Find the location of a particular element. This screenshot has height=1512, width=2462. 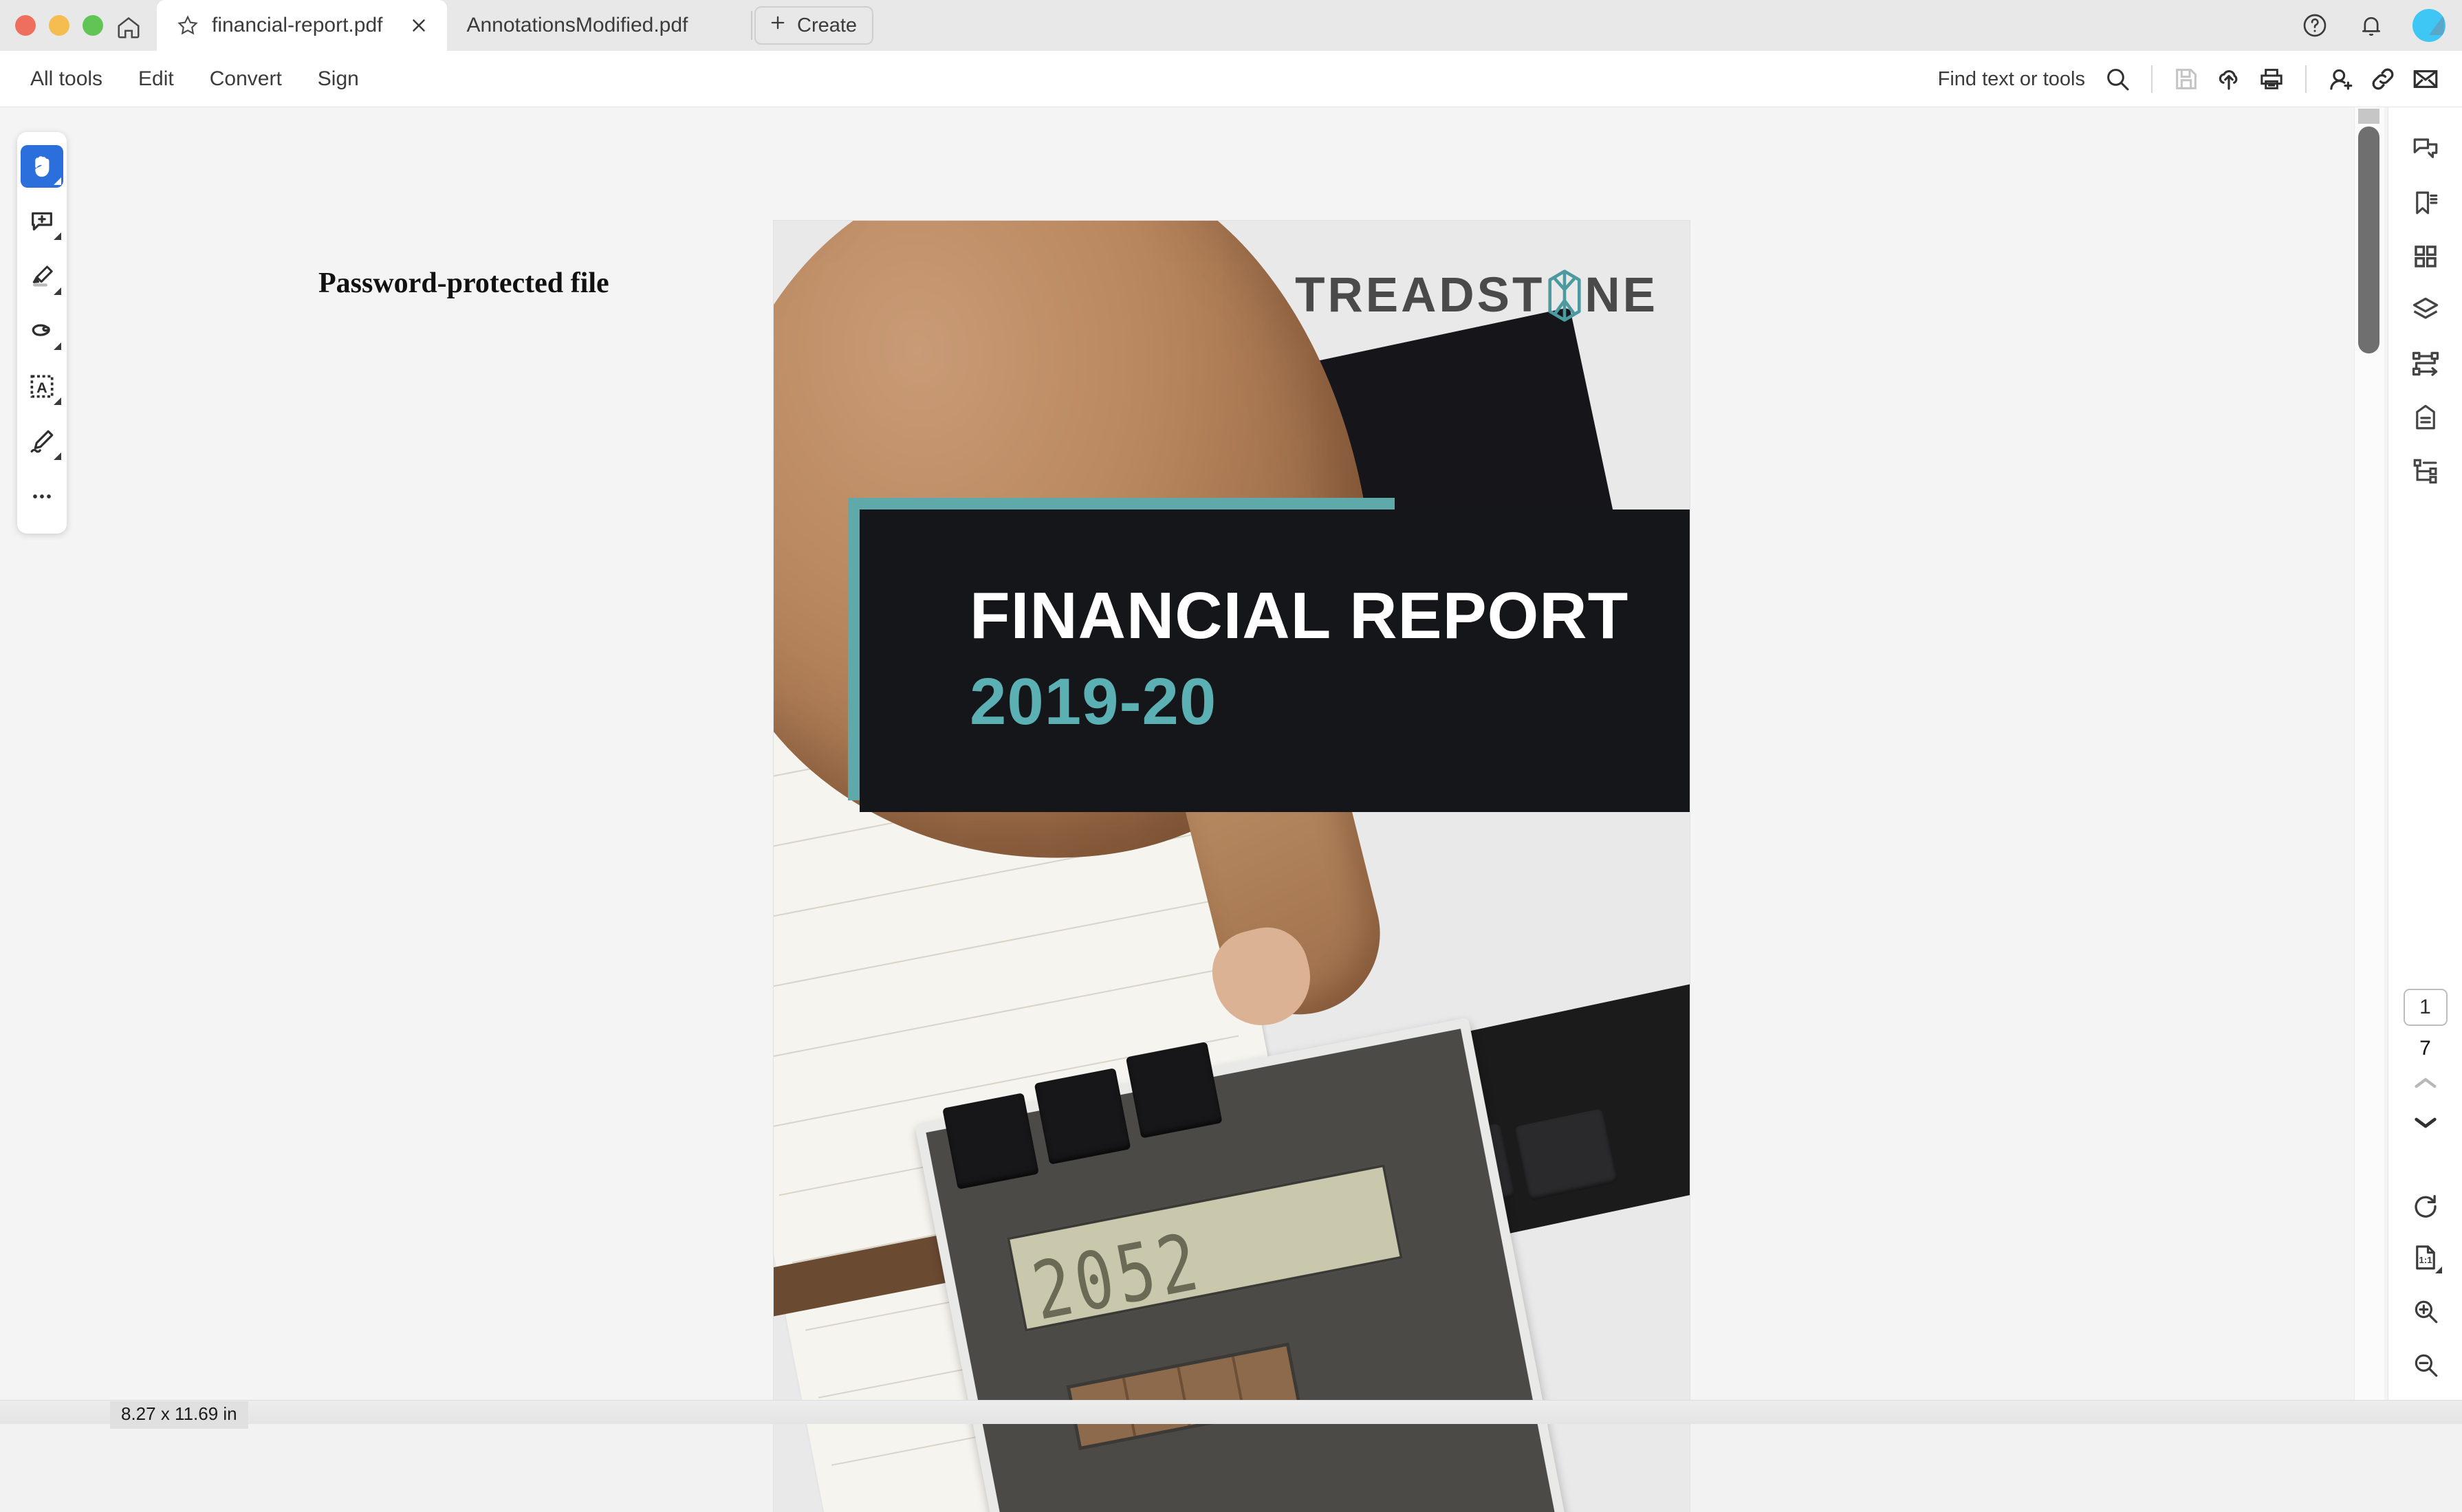

calculator-solar-panel is located at coordinates (1184, 1396).